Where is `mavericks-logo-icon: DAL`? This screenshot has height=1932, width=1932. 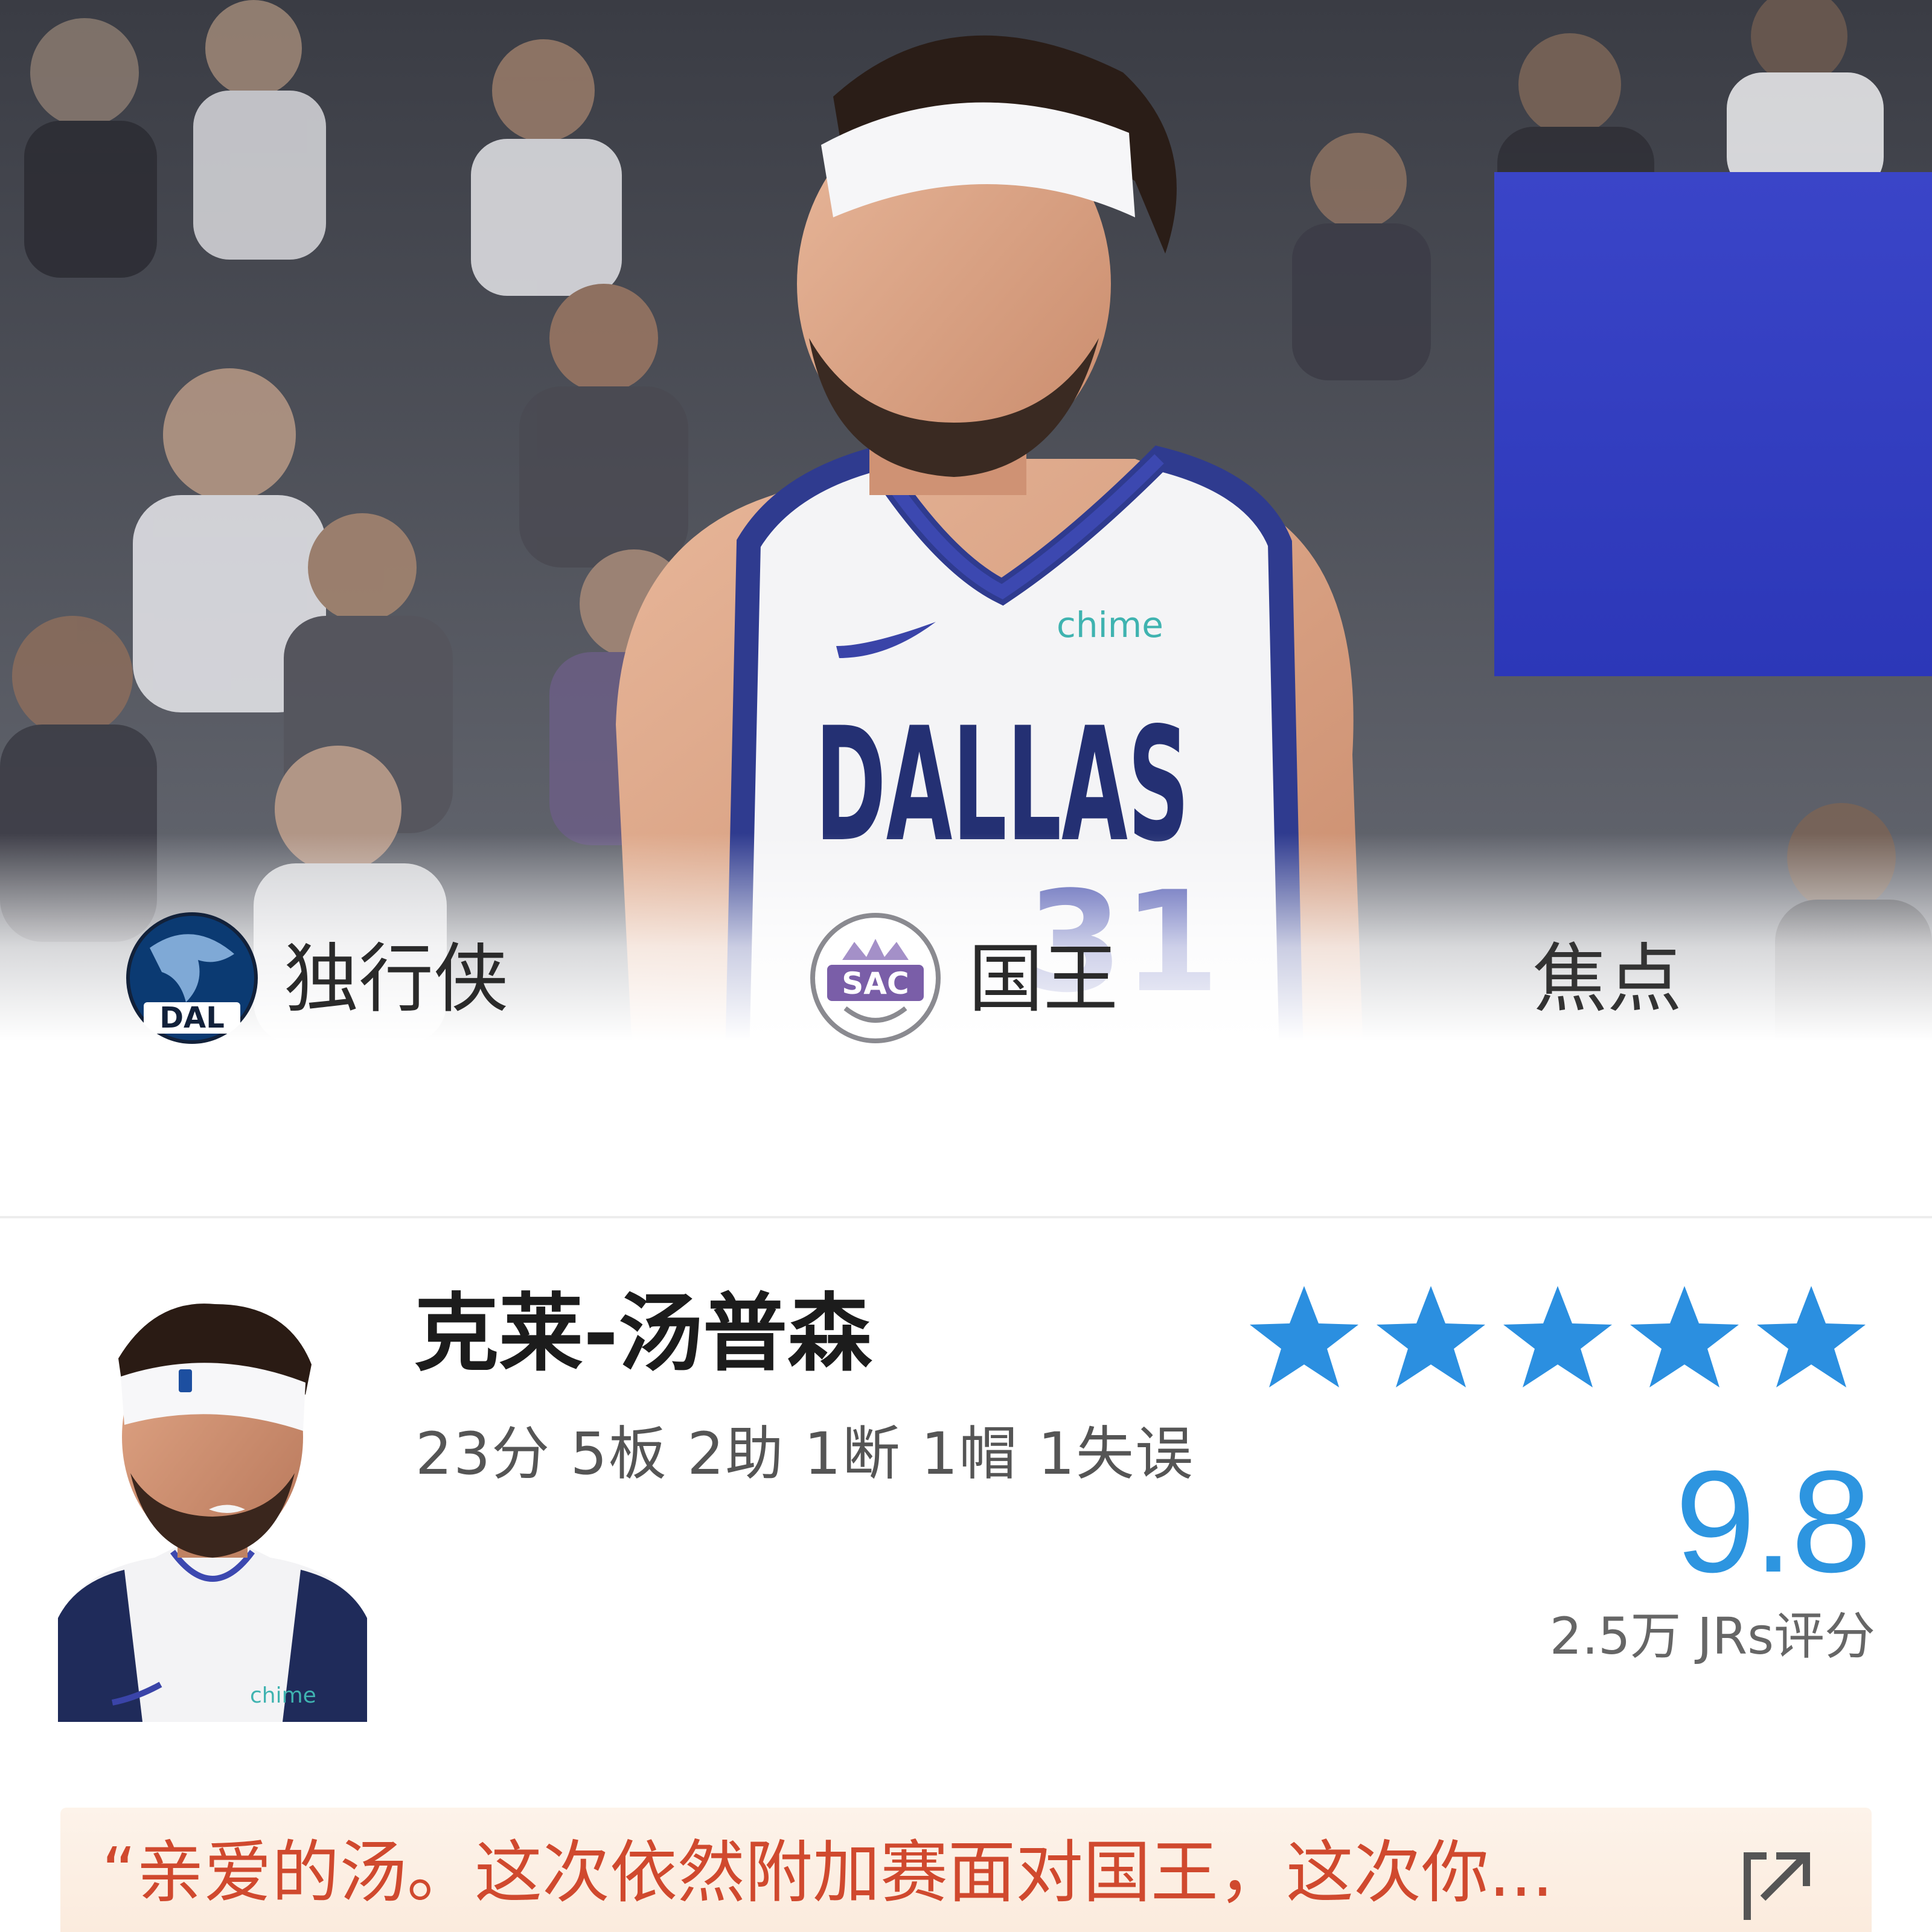
mavericks-logo-icon: DAL is located at coordinates (192, 978).